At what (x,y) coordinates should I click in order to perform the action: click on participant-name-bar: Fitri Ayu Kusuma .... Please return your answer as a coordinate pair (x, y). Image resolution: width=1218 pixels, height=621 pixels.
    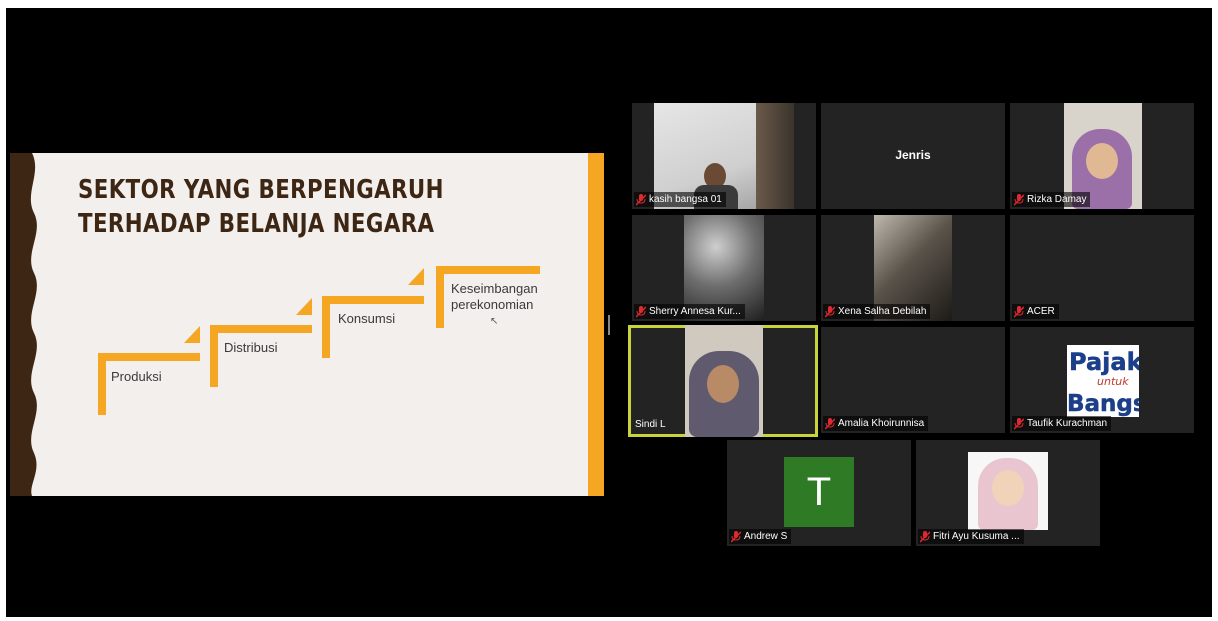
    Looking at the image, I should click on (971, 536).